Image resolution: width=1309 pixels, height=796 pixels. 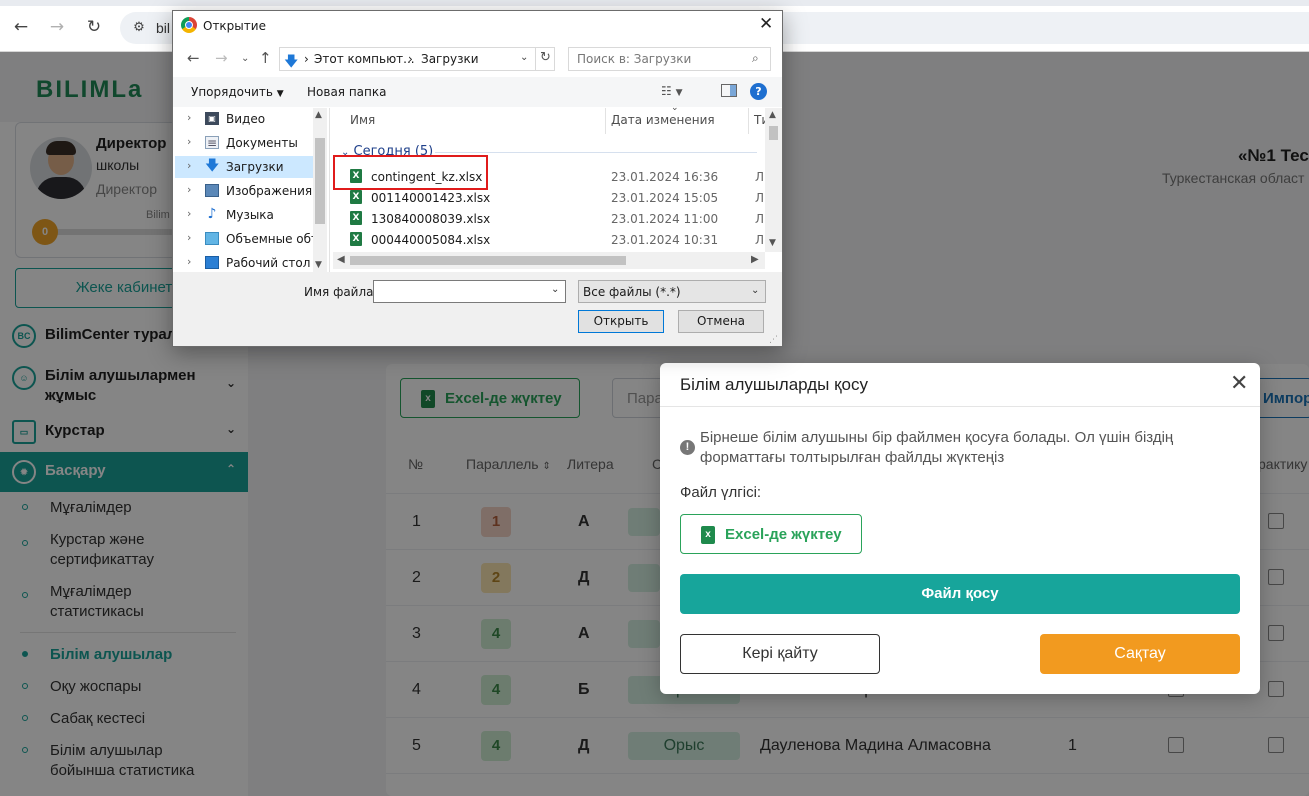 I want to click on excel-icon: x, so click(x=708, y=535).